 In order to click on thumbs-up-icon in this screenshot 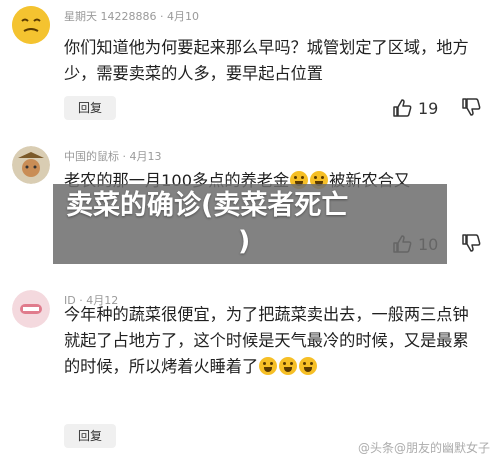, I will do `click(402, 108)`.